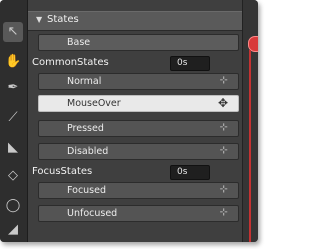 Image resolution: width=320 pixels, height=249 pixels. I want to click on state-label: Base, so click(79, 42).